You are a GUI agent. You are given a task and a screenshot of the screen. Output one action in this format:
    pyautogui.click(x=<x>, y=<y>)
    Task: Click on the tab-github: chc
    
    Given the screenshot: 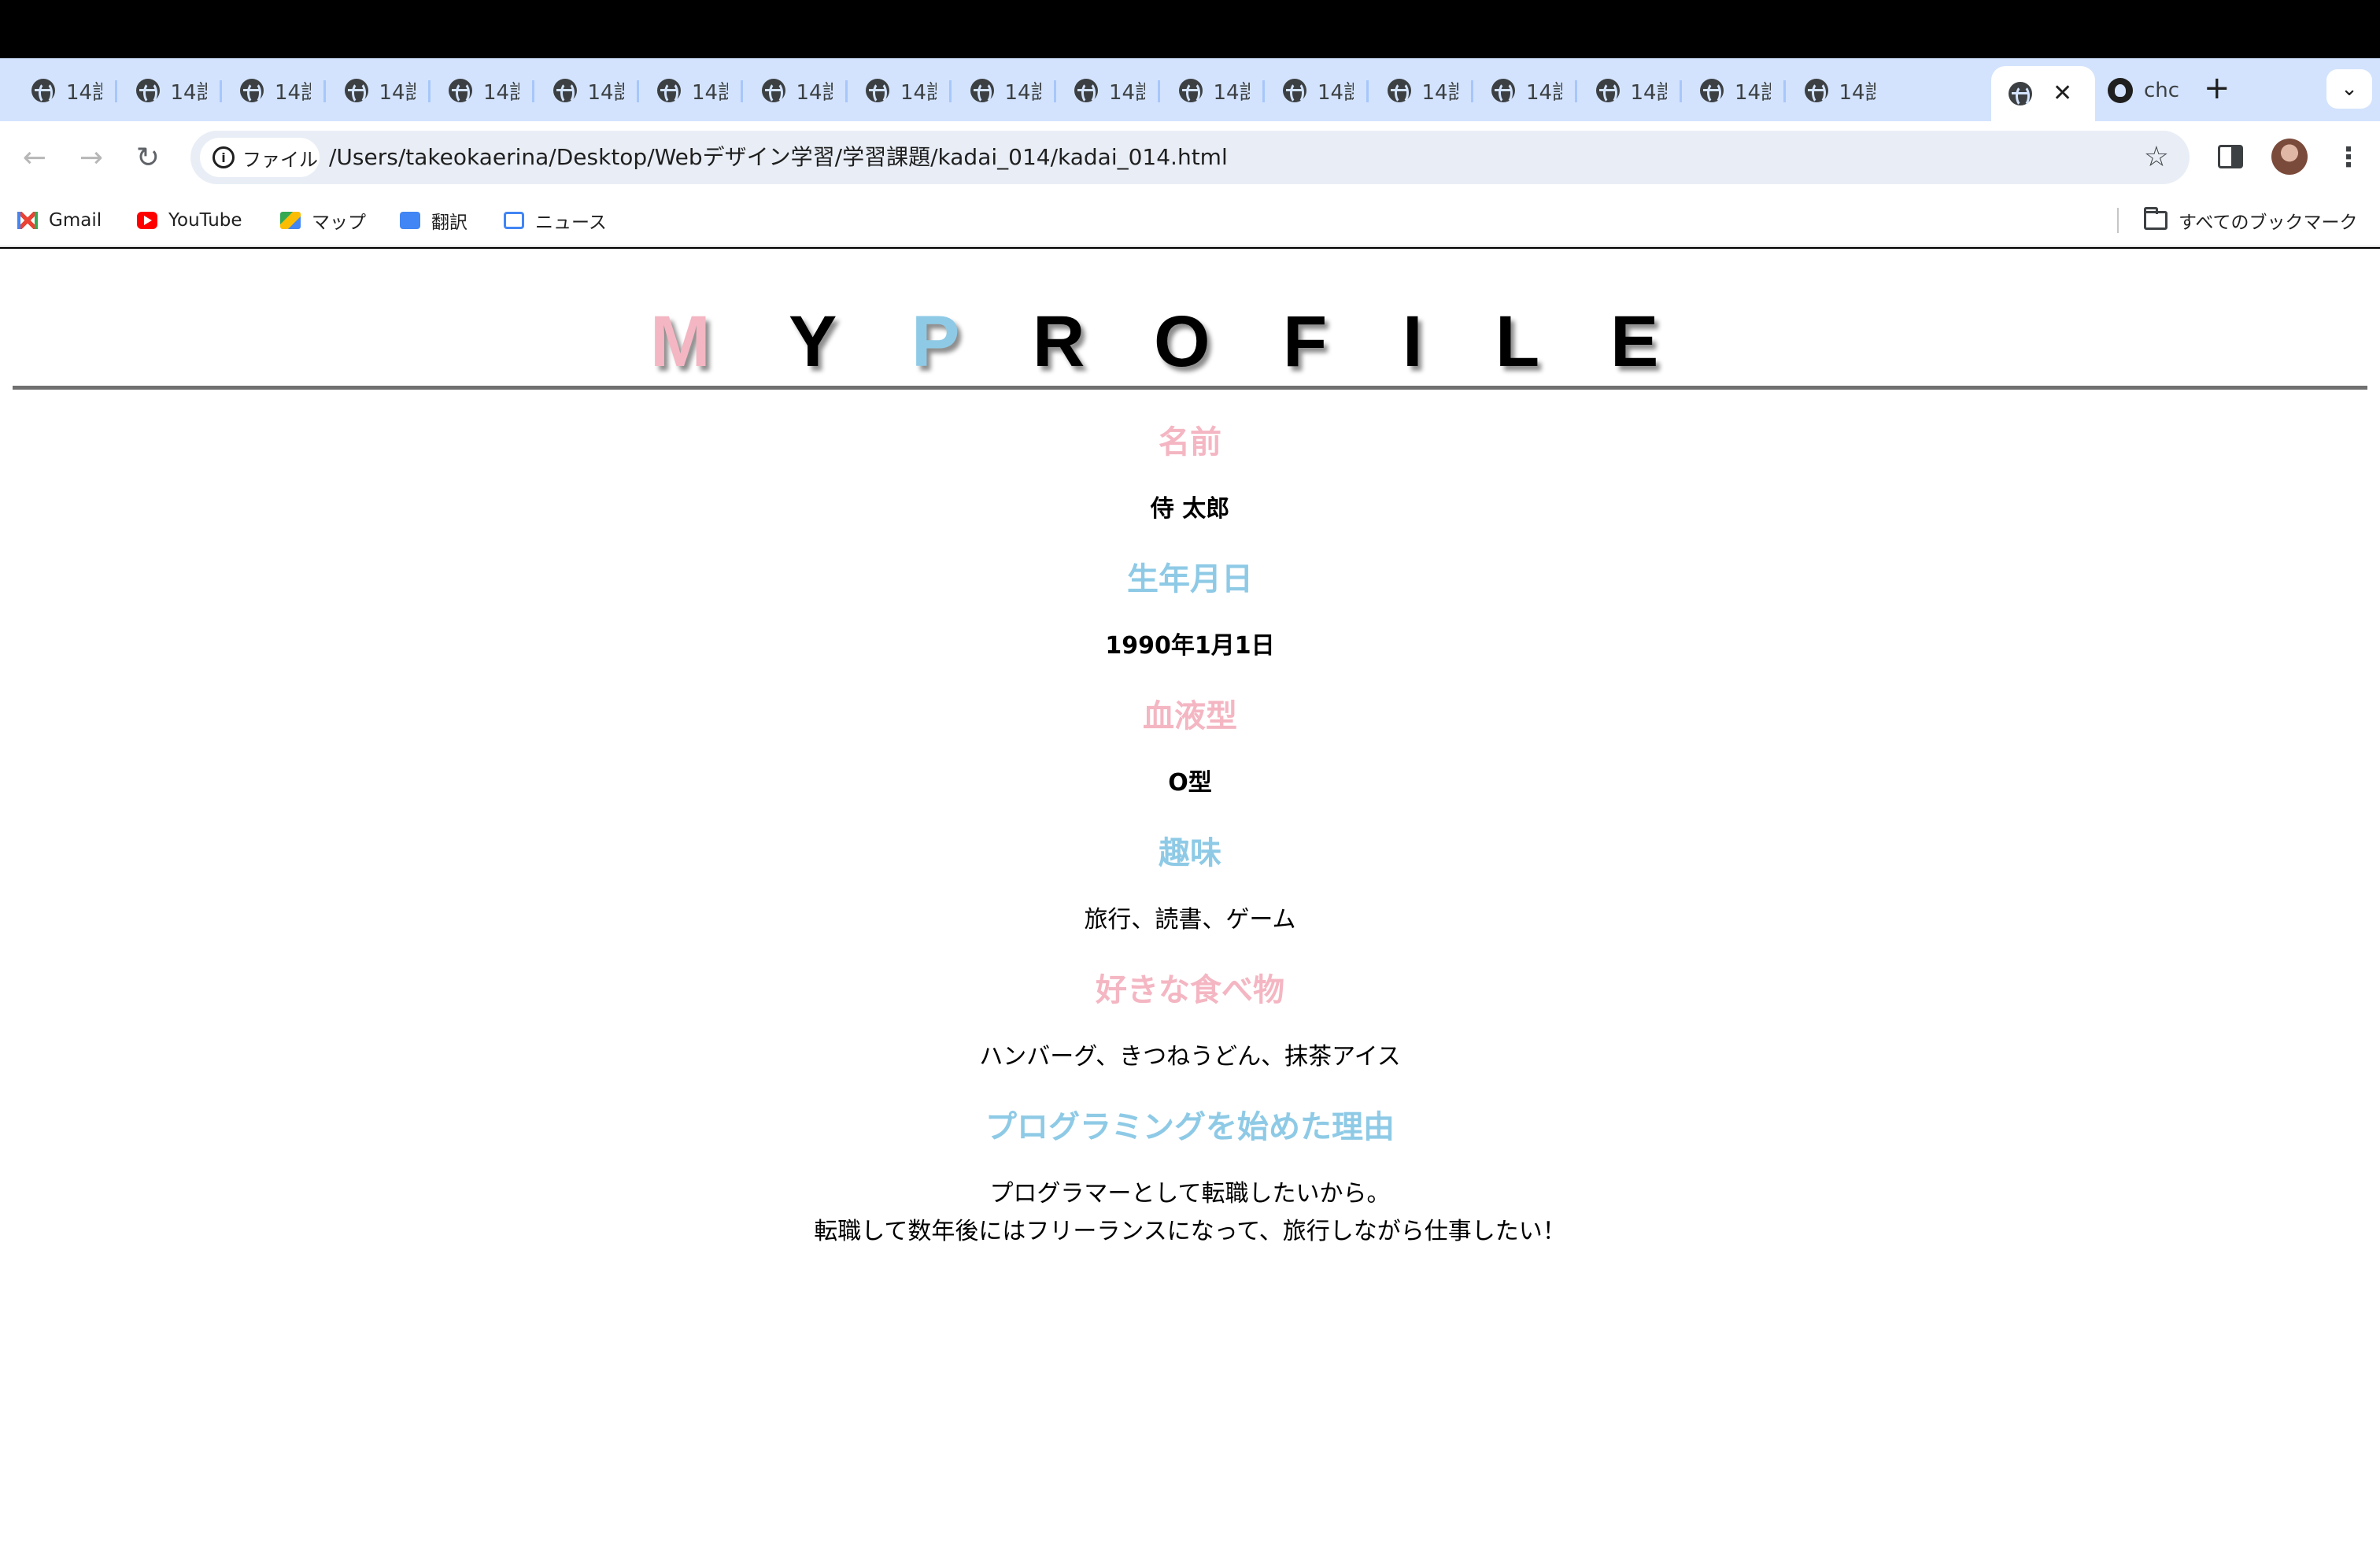 What is the action you would take?
    pyautogui.click(x=2142, y=90)
    